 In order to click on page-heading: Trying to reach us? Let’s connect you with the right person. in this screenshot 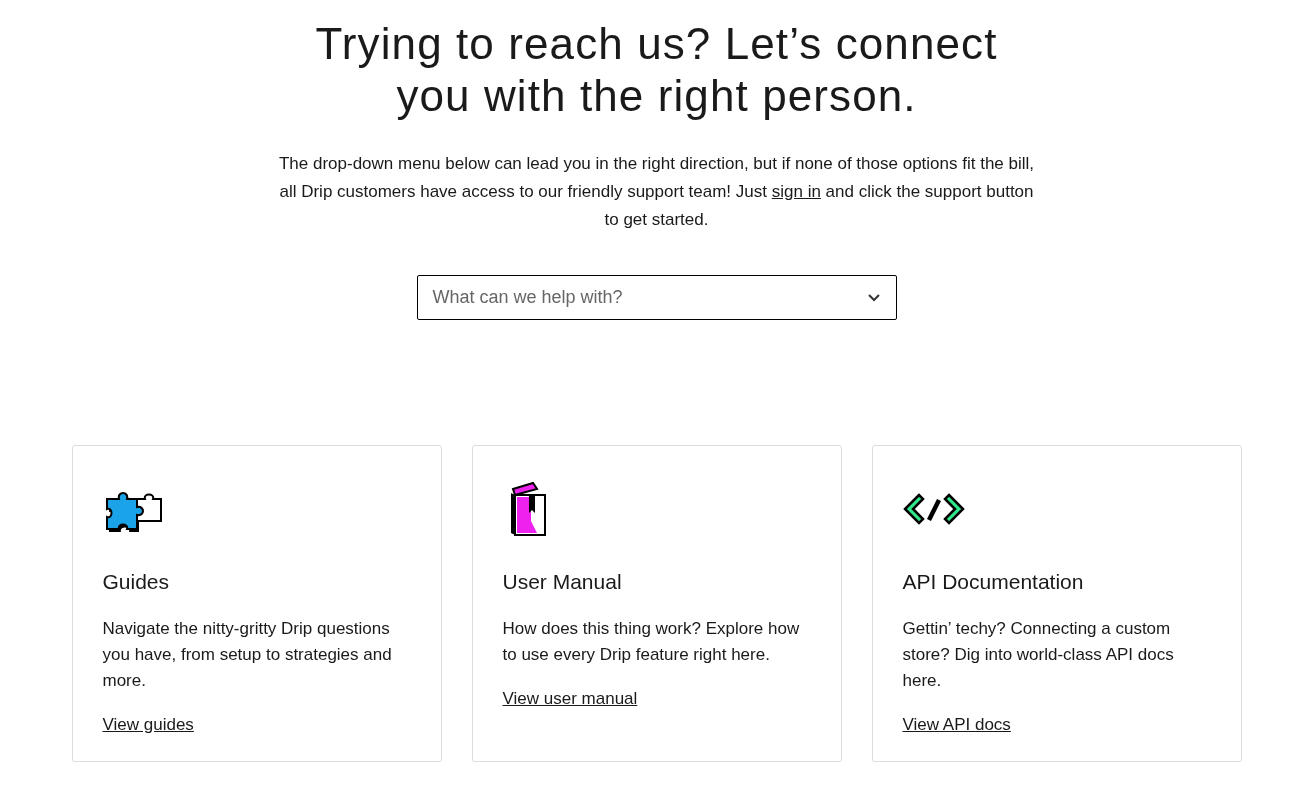, I will do `click(656, 70)`.